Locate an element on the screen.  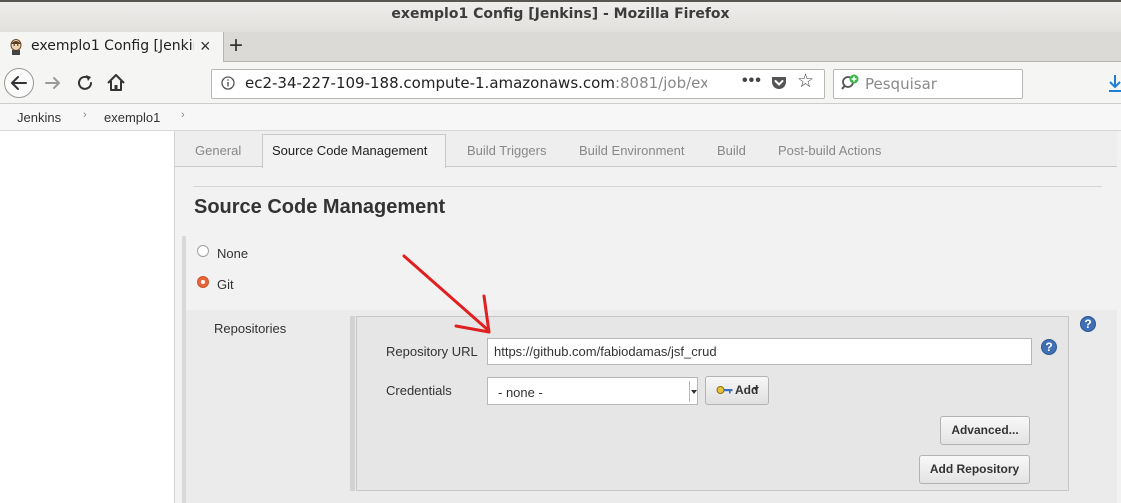
forward-arrow-icon is located at coordinates (53, 83).